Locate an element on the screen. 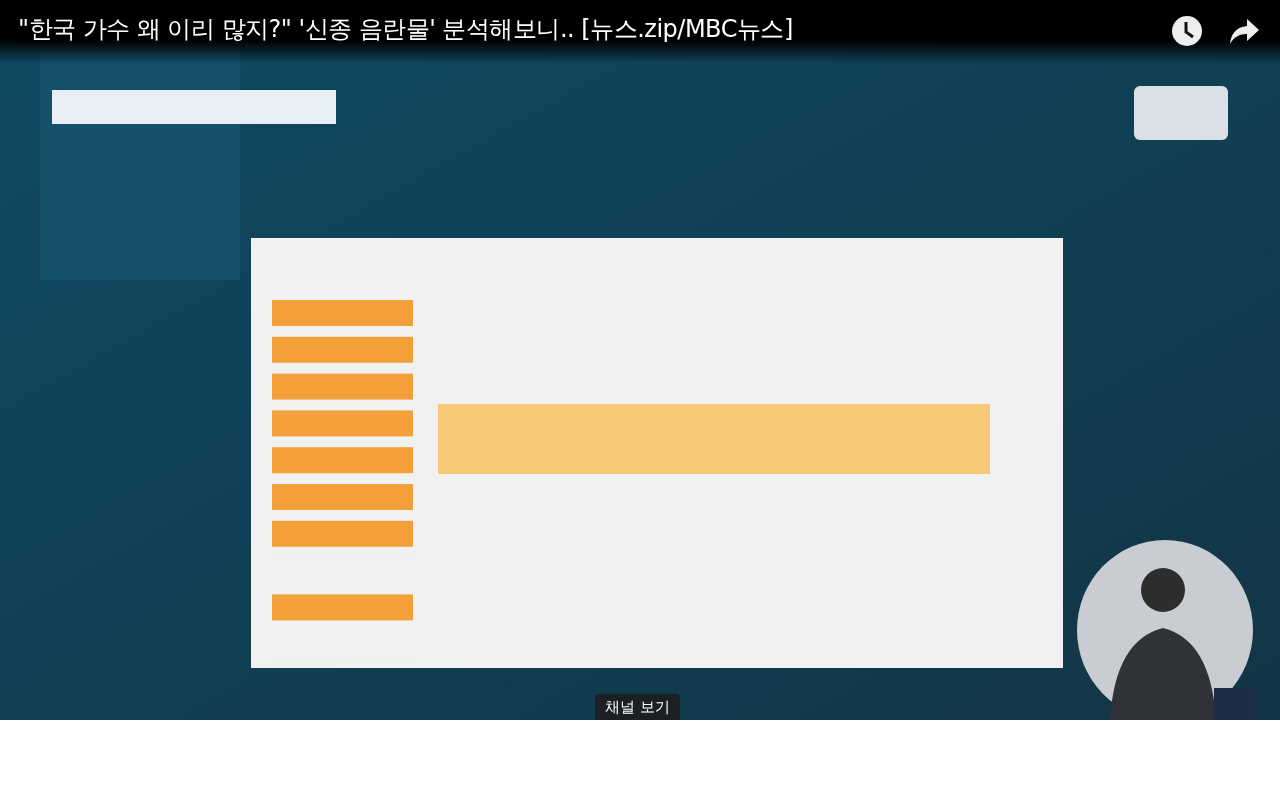 The height and width of the screenshot is (800, 1280). clock-icon is located at coordinates (1187, 31).